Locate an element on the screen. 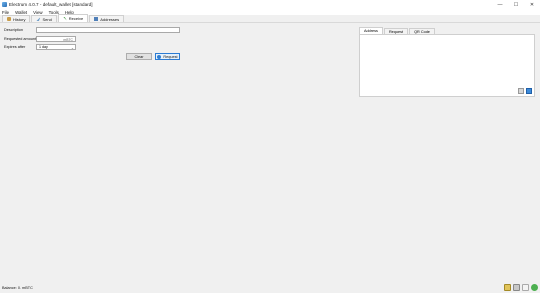  tab-receive: Receive is located at coordinates (73, 18).